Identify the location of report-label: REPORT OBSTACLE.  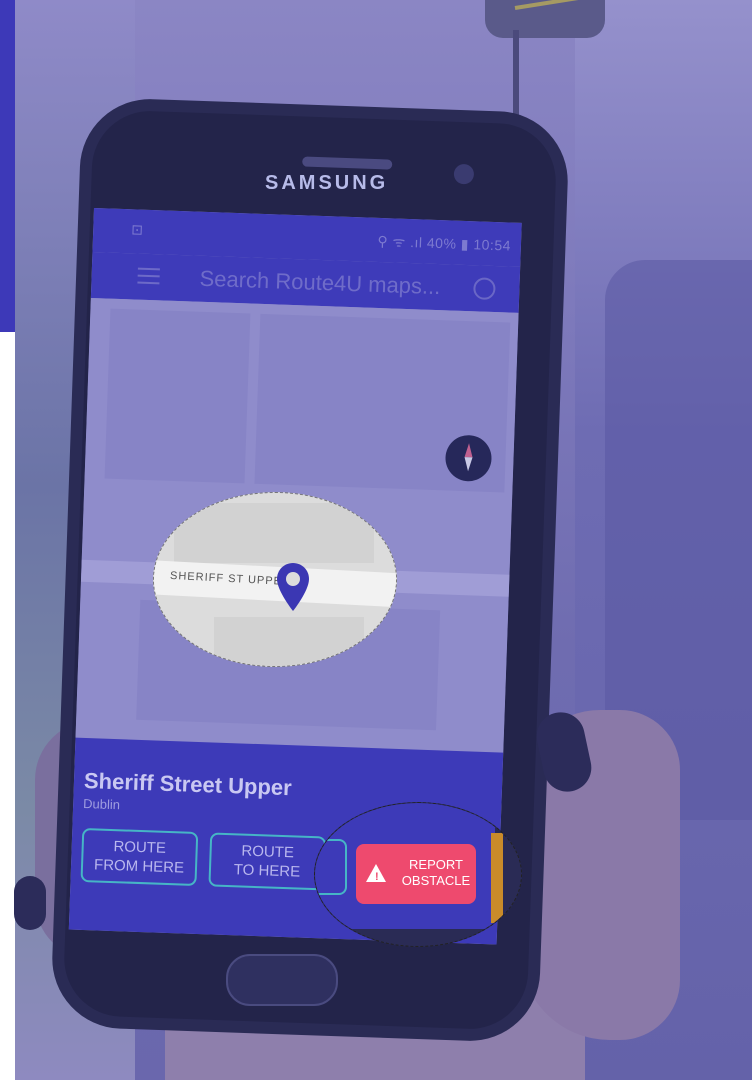
(436, 873).